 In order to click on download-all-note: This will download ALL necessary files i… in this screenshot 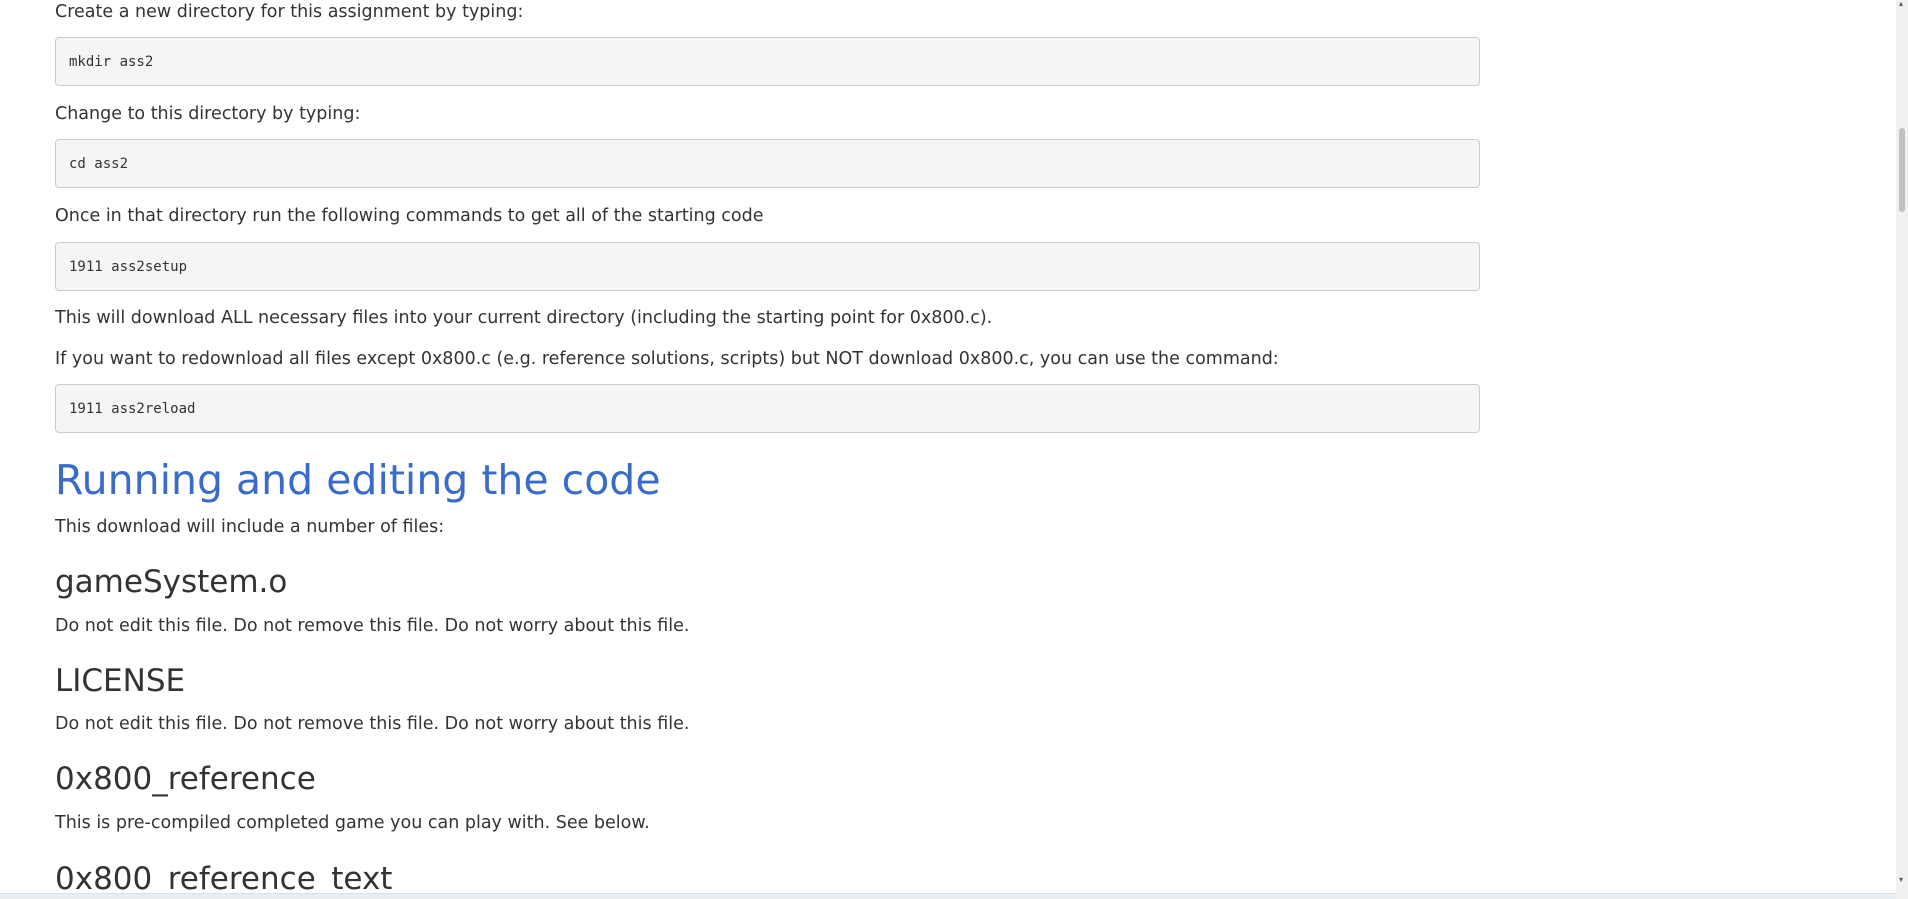, I will do `click(524, 318)`.